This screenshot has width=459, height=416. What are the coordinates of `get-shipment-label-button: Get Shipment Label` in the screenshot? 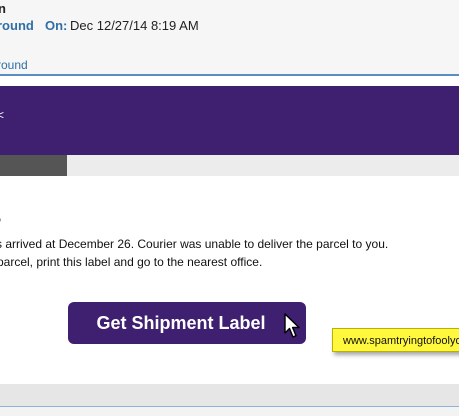 It's located at (187, 323).